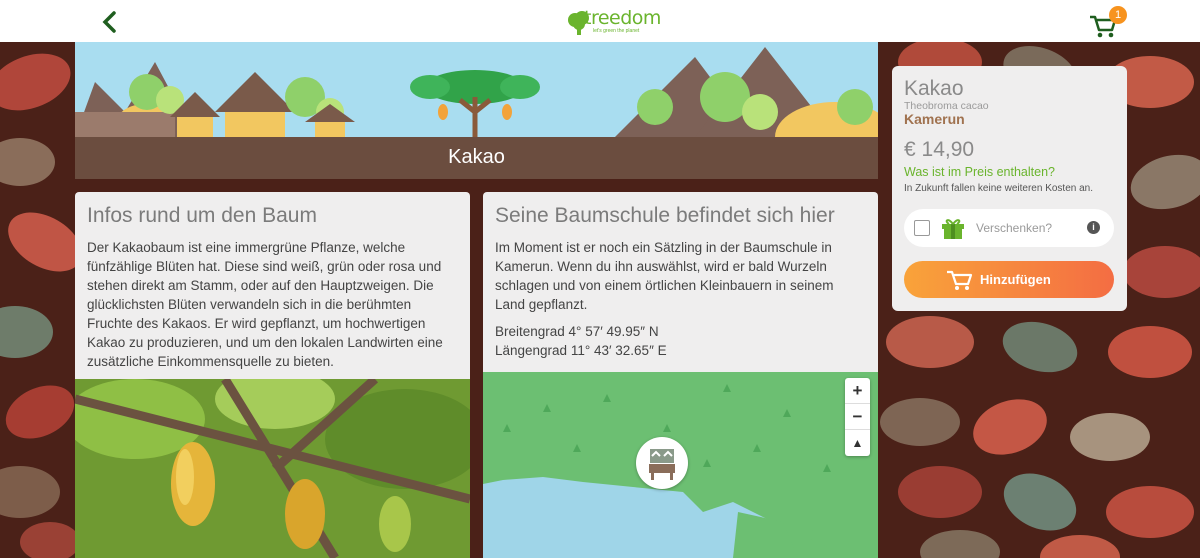 The image size is (1200, 558). What do you see at coordinates (922, 228) in the screenshot?
I see `gift-checkbox` at bounding box center [922, 228].